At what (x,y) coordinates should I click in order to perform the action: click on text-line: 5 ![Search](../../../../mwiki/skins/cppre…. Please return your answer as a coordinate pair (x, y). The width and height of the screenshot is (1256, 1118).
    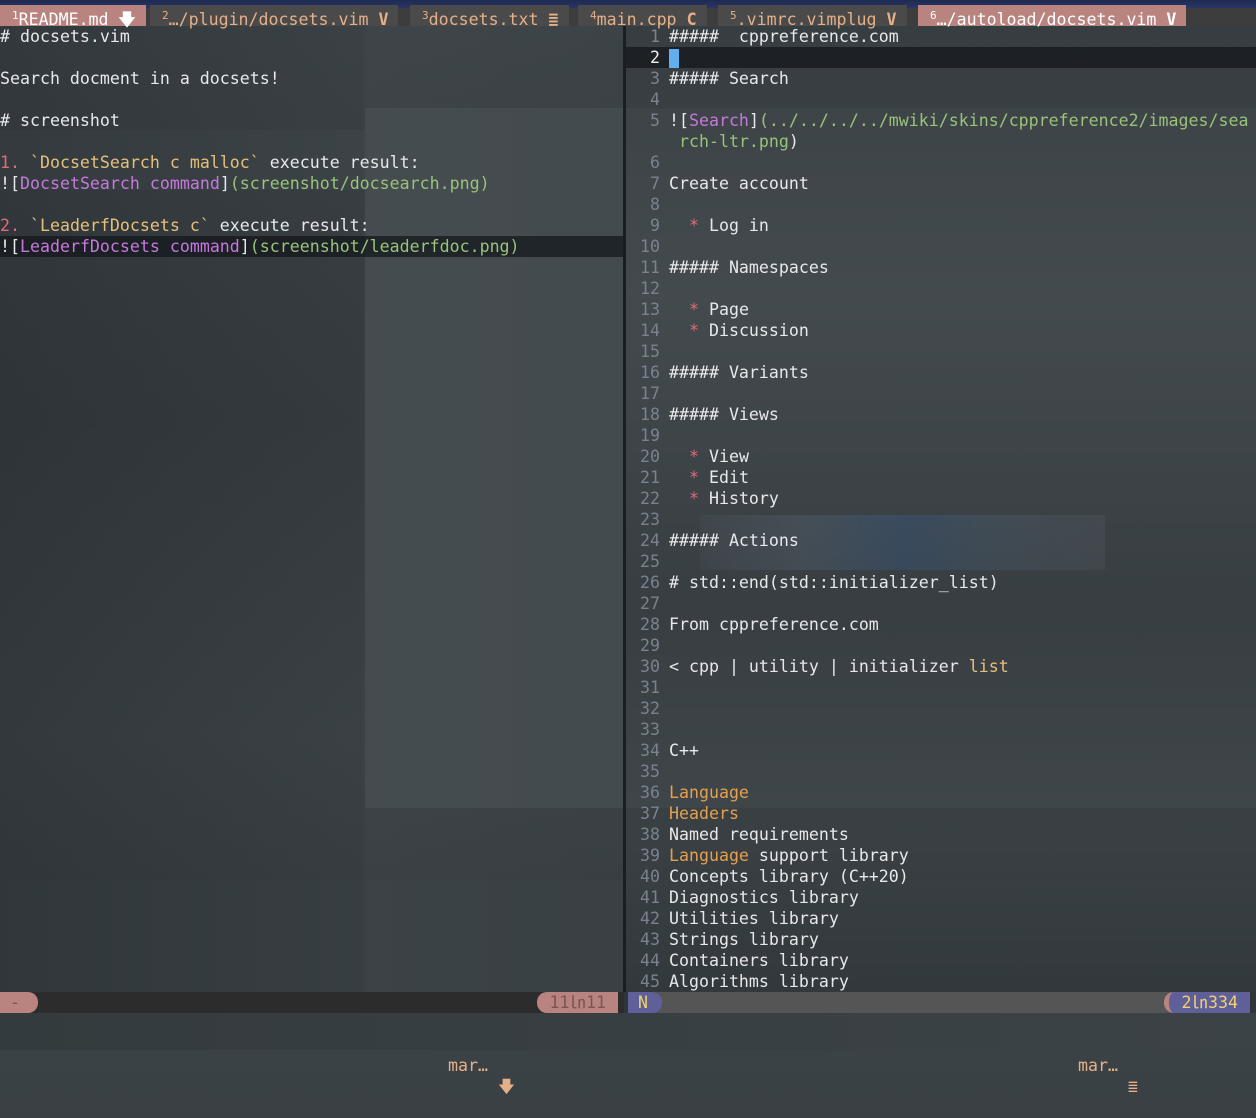
    Looking at the image, I should click on (941, 120).